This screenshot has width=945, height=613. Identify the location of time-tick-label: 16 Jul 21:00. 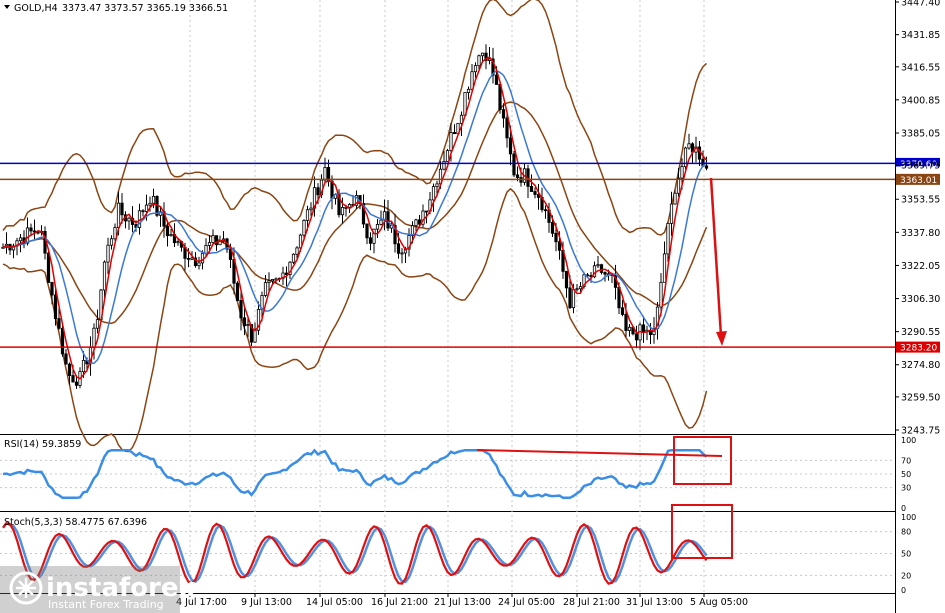
(399, 602).